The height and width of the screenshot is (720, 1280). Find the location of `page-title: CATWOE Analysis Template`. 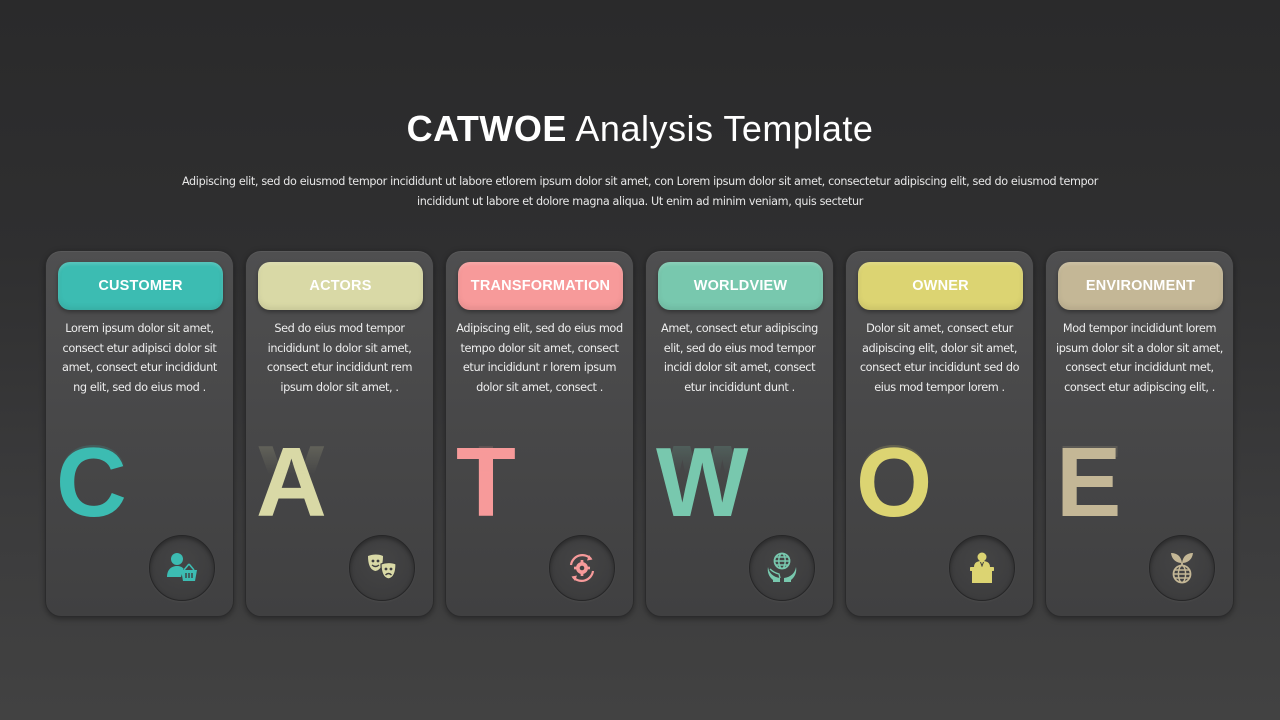

page-title: CATWOE Analysis Template is located at coordinates (640, 129).